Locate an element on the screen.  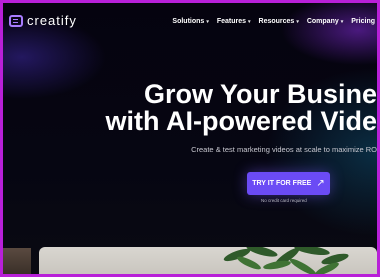
nav-item-solutions: Solutions ▾ is located at coordinates (190, 21).